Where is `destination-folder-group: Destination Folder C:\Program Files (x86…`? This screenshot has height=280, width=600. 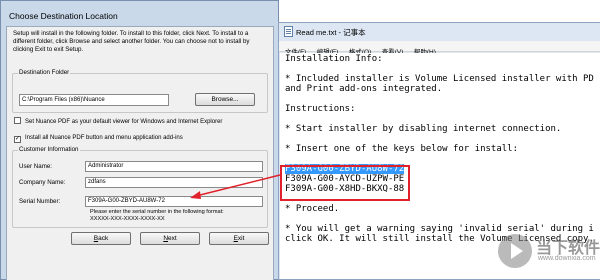 destination-folder-group: Destination Folder C:\Program Files (x86… is located at coordinates (140, 91).